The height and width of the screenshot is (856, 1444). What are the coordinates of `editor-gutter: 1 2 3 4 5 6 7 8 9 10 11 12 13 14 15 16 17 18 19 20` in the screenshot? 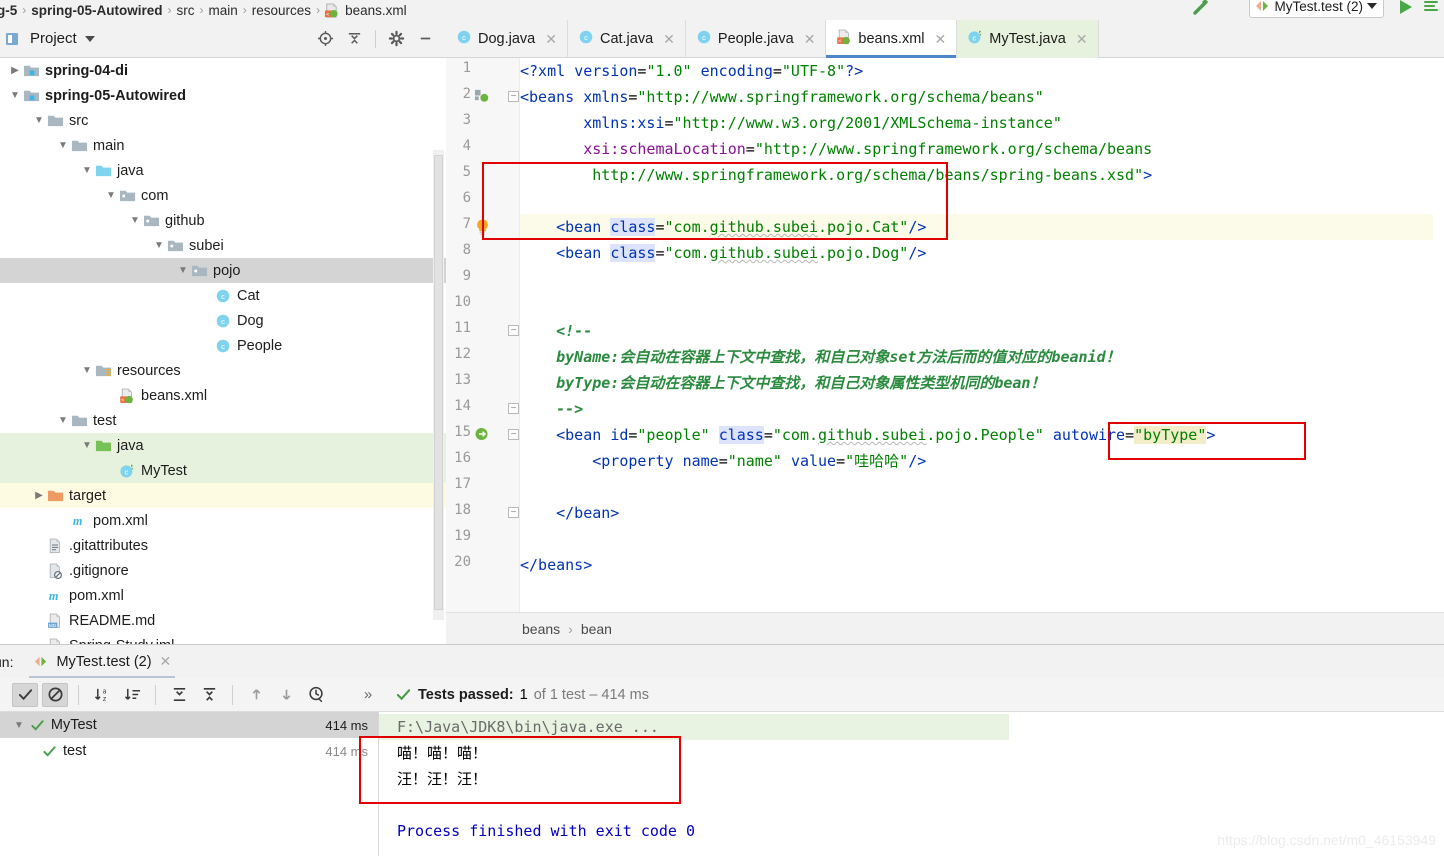 It's located at (483, 335).